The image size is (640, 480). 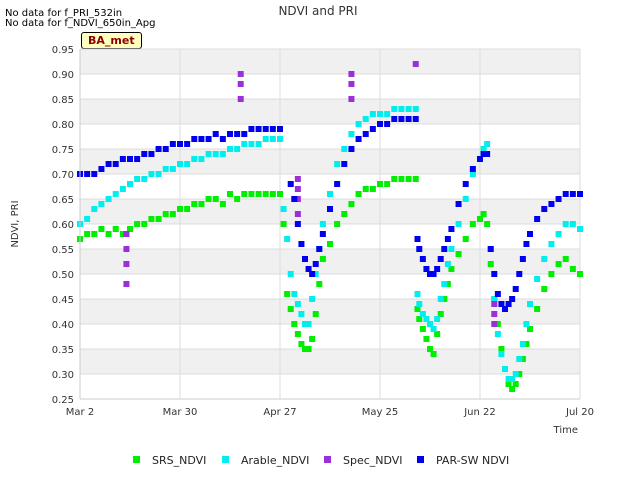 I want to click on x-tick-label: Jun 22, so click(x=479, y=412).